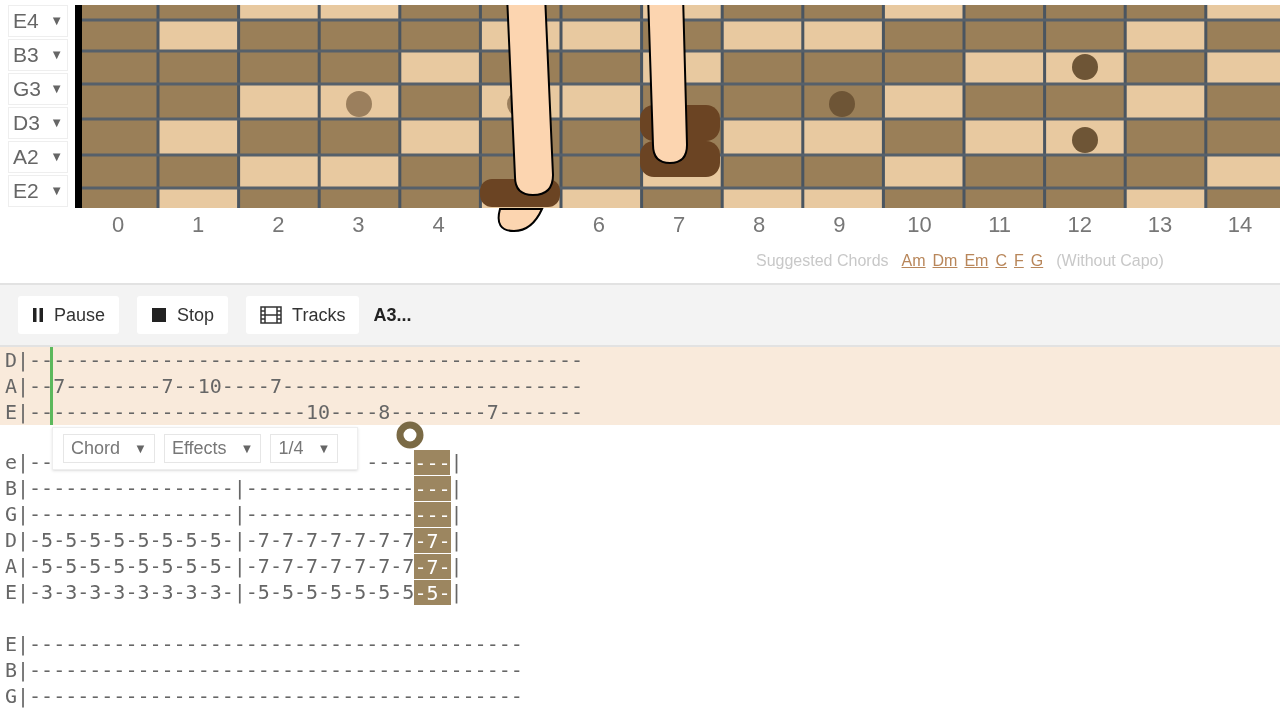 This screenshot has width=1280, height=720. I want to click on popup-select: 1/4 ▼, so click(304, 448).